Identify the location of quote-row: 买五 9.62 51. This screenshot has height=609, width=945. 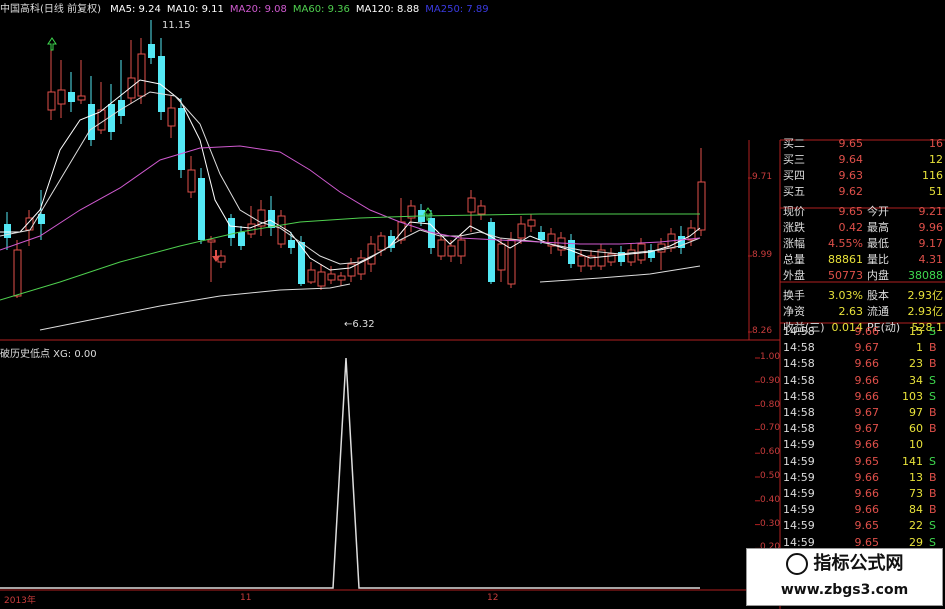
(863, 192).